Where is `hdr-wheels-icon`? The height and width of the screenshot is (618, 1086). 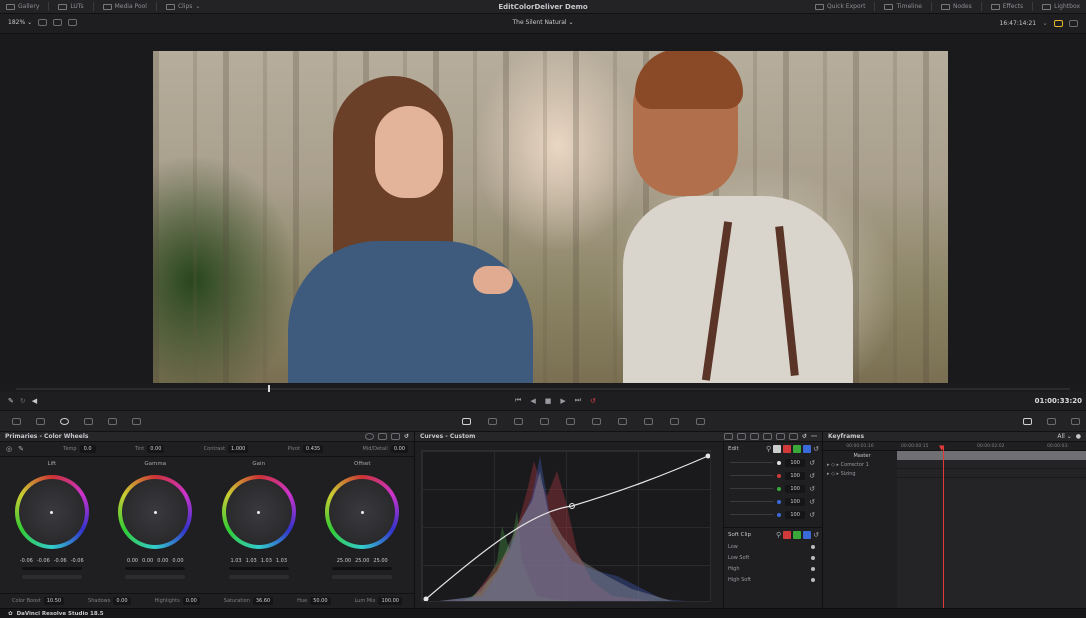
hdr-wheels-icon is located at coordinates (88, 421).